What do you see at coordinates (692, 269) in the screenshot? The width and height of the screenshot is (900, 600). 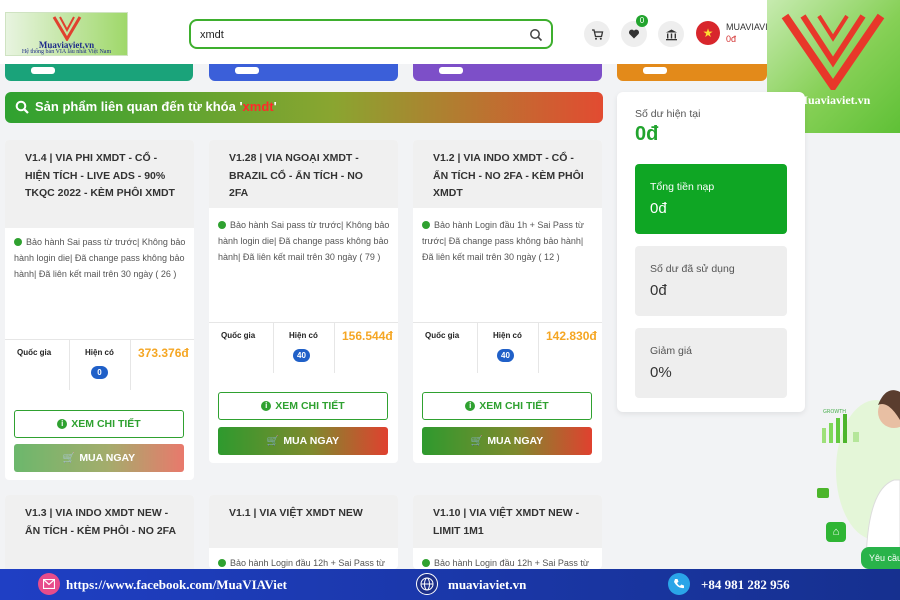 I see `used-balance-label: Số dư đã sử dụng` at bounding box center [692, 269].